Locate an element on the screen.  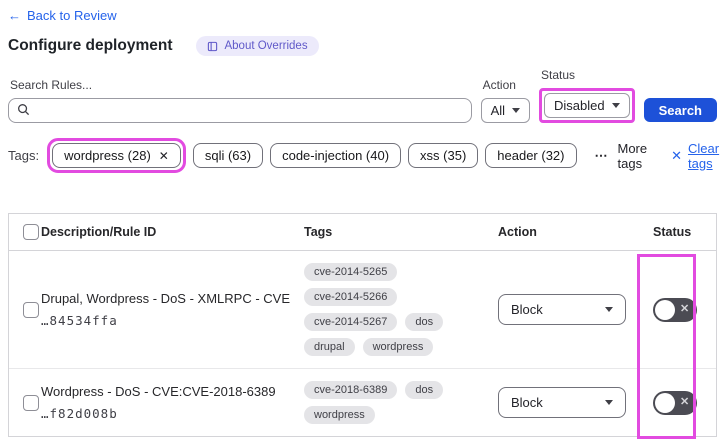
tag-chip: code-injection (40) is located at coordinates (336, 155).